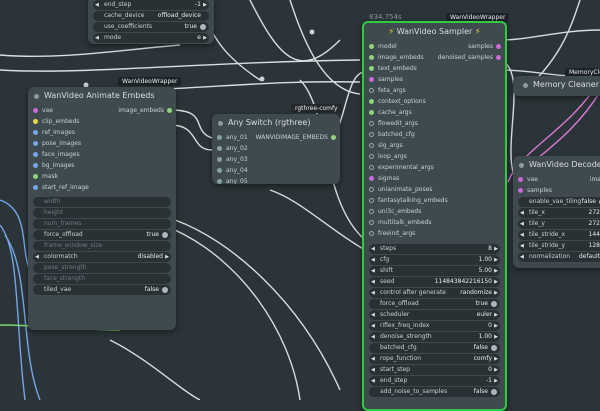 The width and height of the screenshot is (600, 411). Describe the element at coordinates (559, 224) in the screenshot. I see `widget-tile-y: ◀tile_y272▶` at that location.